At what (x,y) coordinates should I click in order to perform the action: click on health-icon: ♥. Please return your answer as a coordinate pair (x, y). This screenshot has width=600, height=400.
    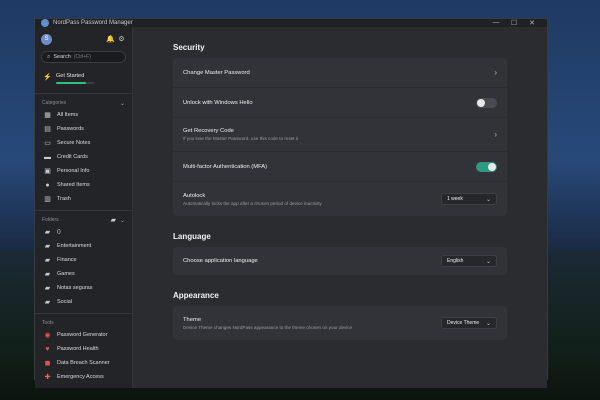
    Looking at the image, I should click on (47, 349).